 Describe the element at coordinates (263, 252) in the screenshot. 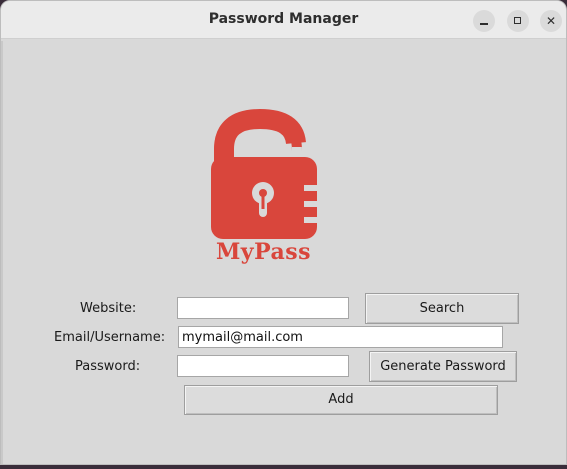

I see `brand-logo-text: MyPass` at that location.